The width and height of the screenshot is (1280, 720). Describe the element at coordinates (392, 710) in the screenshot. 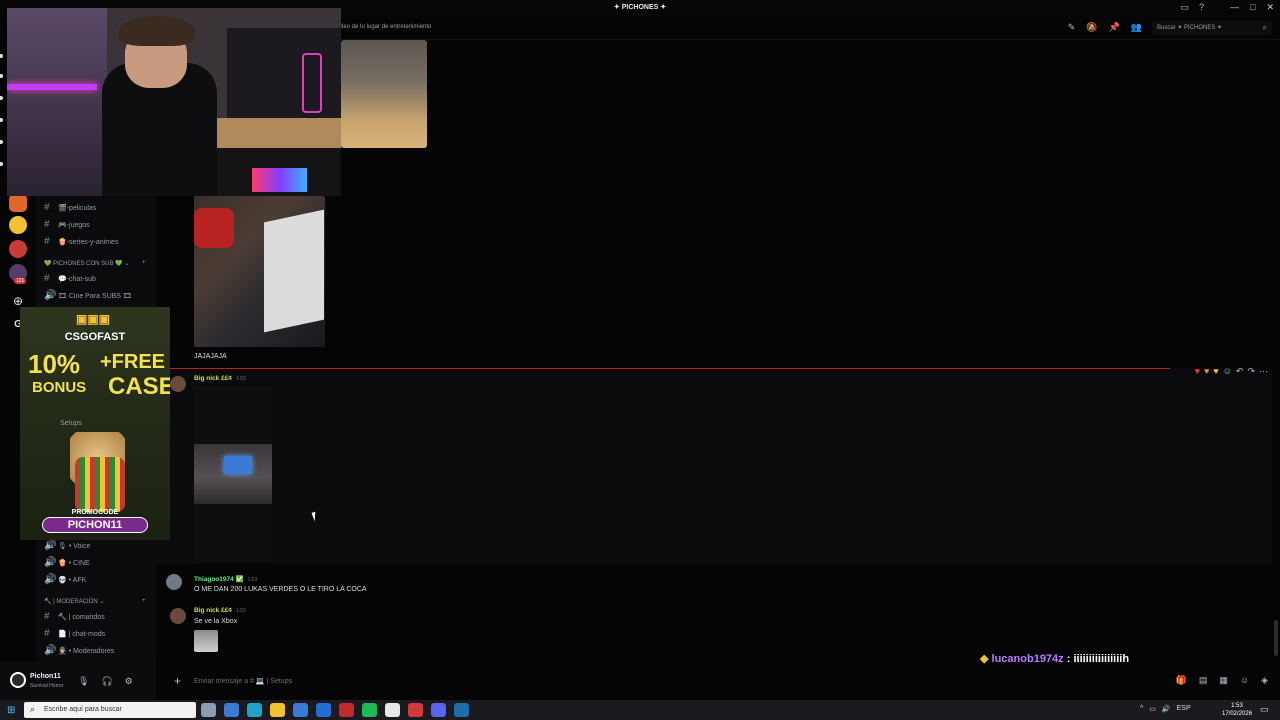

I see `obs-icon` at that location.